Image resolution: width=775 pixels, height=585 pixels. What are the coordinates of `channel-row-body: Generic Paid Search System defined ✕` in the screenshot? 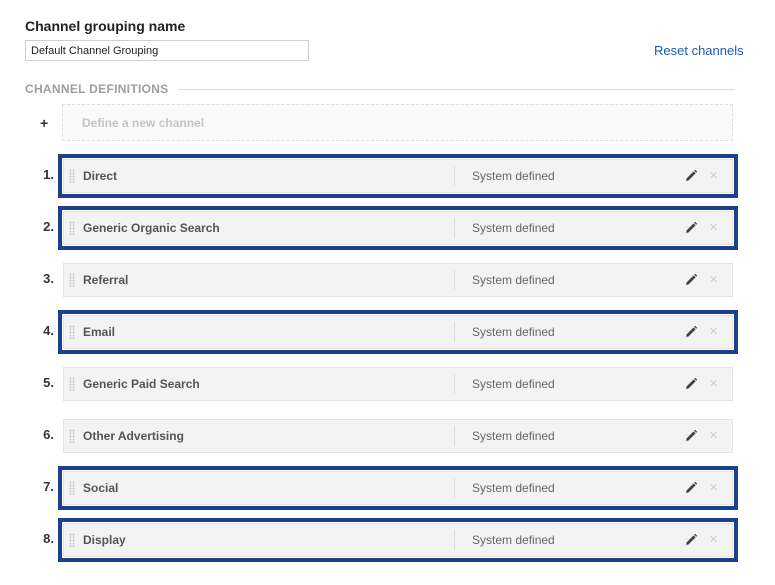 It's located at (398, 384).